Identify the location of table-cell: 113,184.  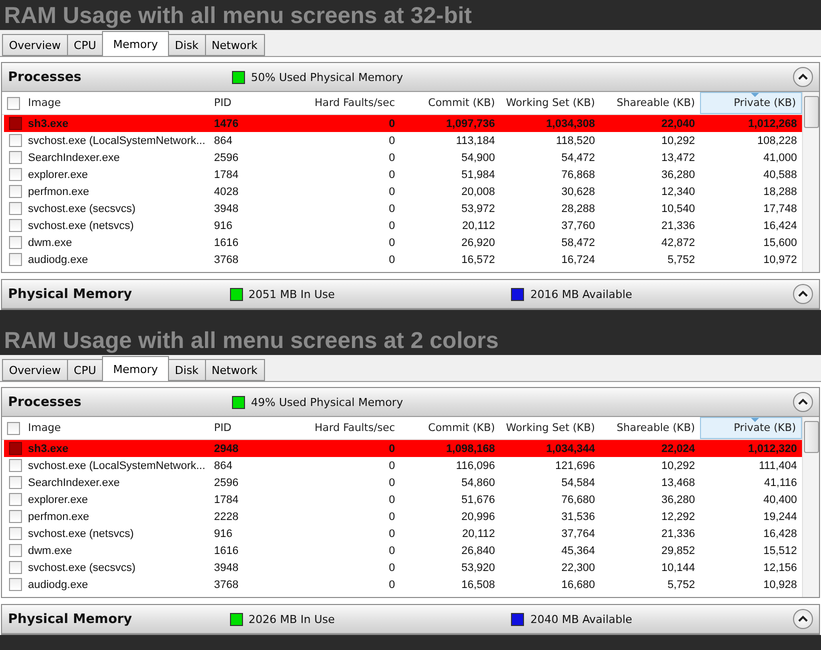
(475, 140).